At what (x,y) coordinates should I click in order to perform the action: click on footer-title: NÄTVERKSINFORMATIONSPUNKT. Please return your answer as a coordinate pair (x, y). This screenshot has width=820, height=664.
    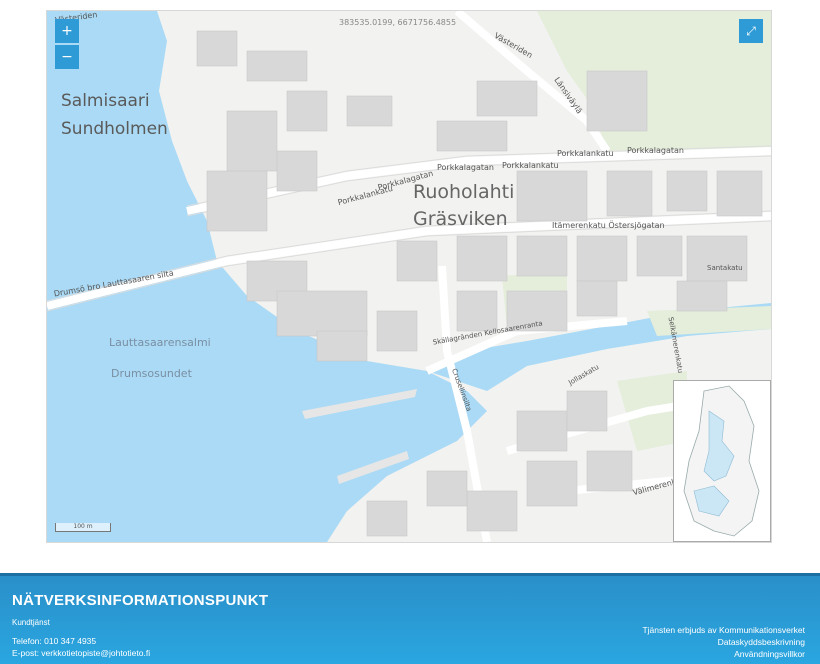
    Looking at the image, I should click on (140, 600).